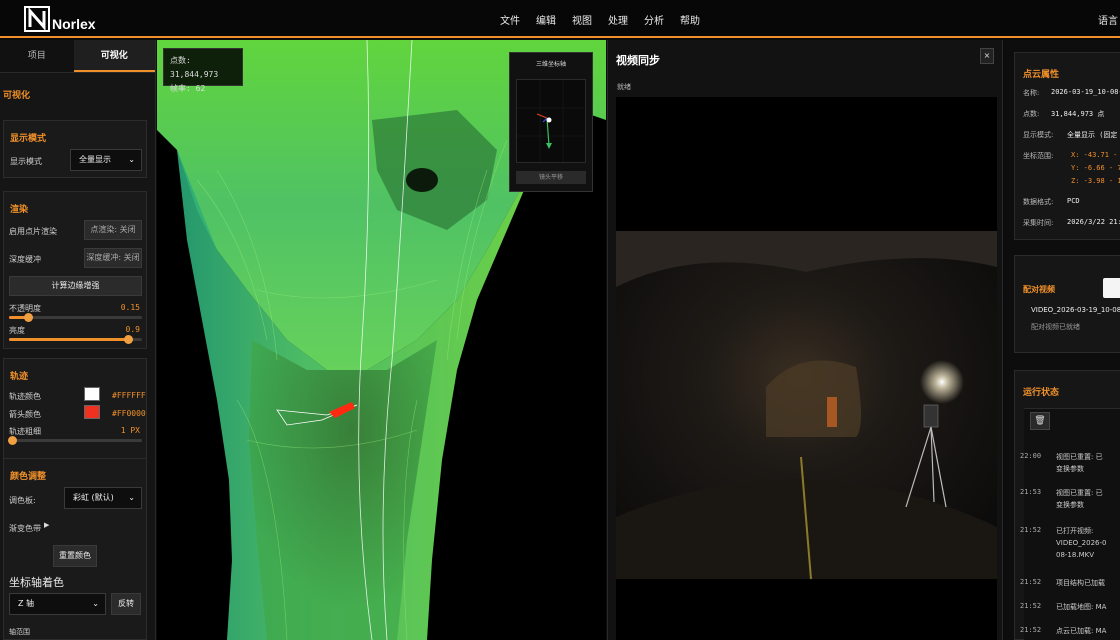 The image size is (1120, 640). I want to click on format-value: PCD, so click(1073, 201).